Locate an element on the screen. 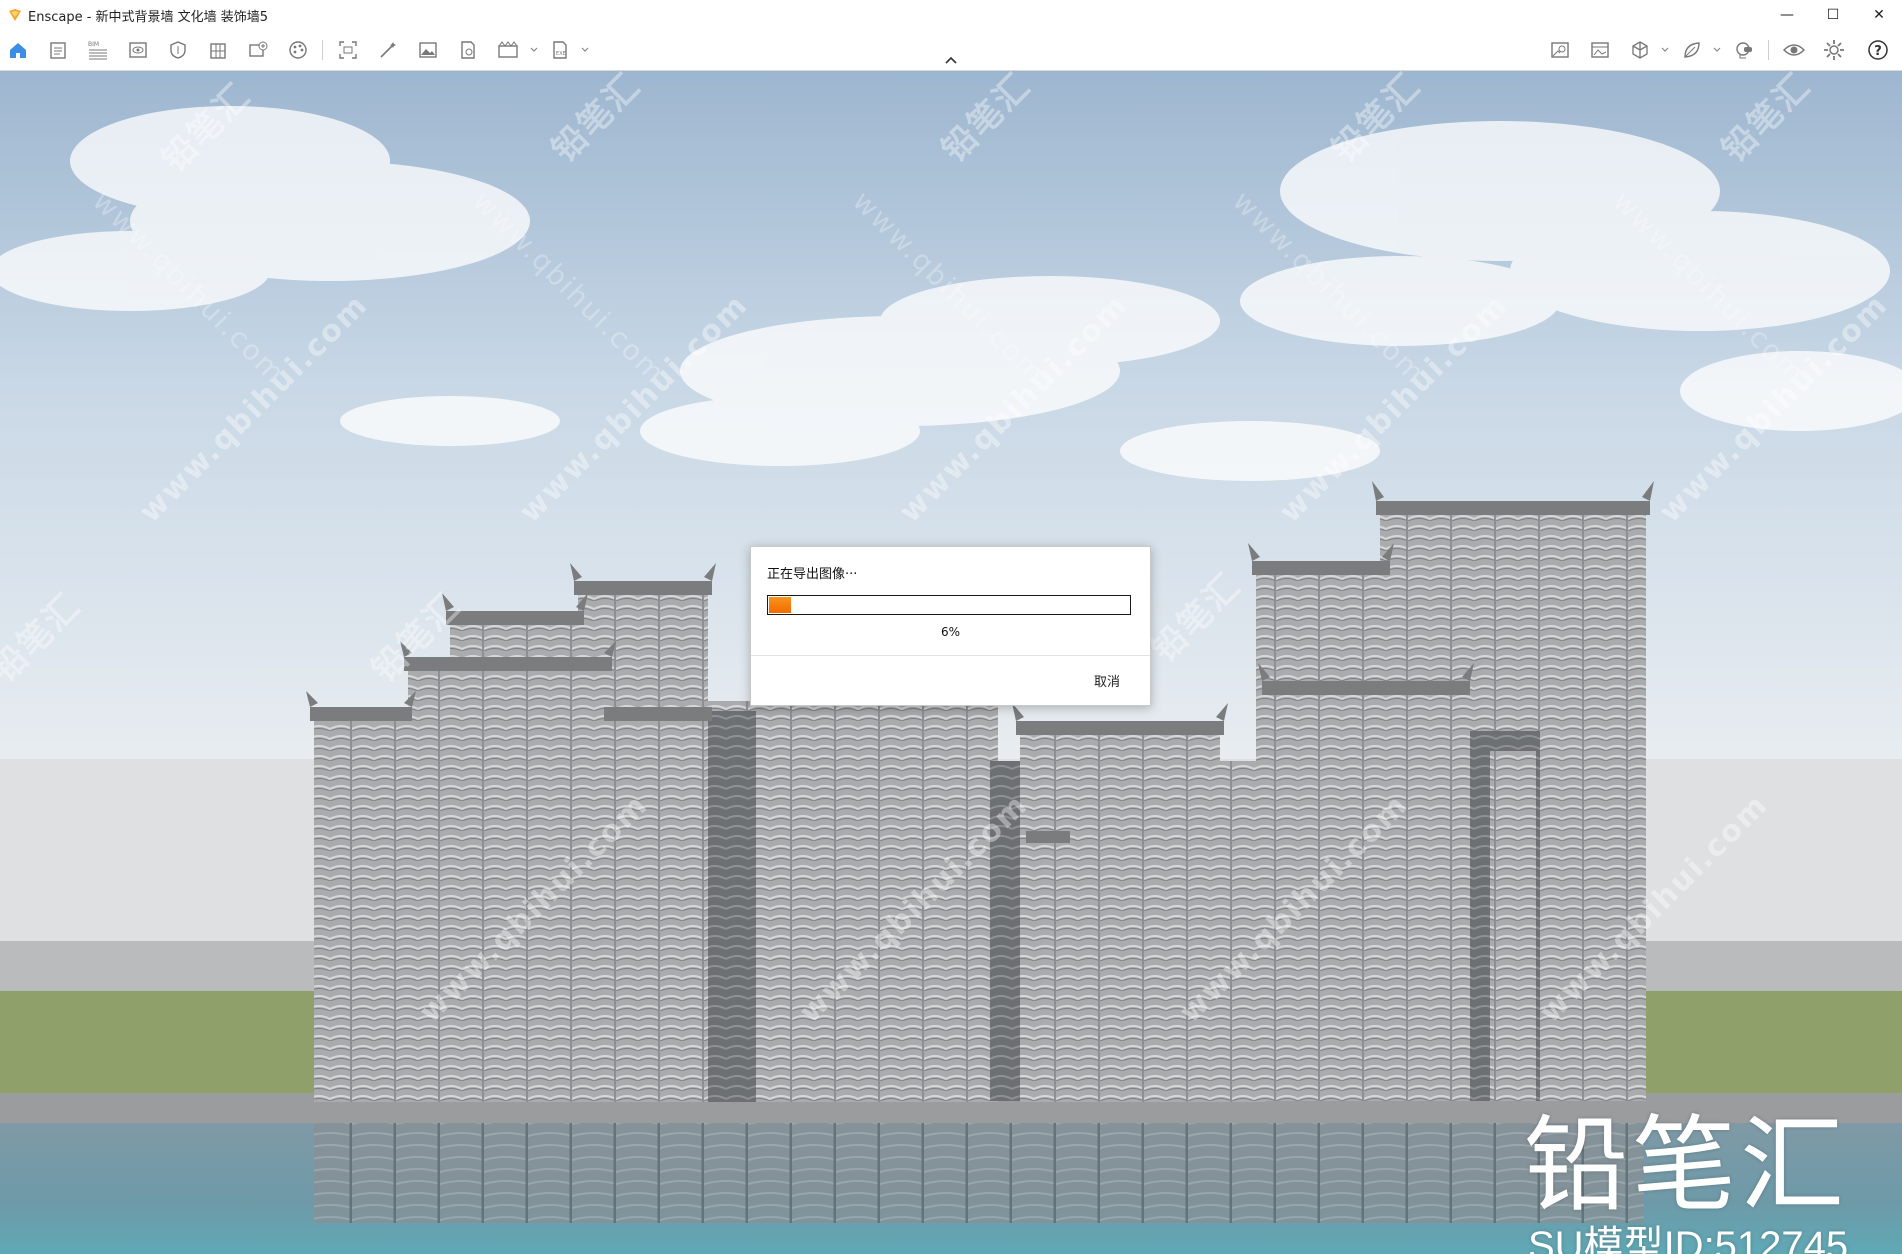 Image resolution: width=1902 pixels, height=1254 pixels. export-progress-dialog: 正在导出图像··· 6% 取消 is located at coordinates (950, 626).